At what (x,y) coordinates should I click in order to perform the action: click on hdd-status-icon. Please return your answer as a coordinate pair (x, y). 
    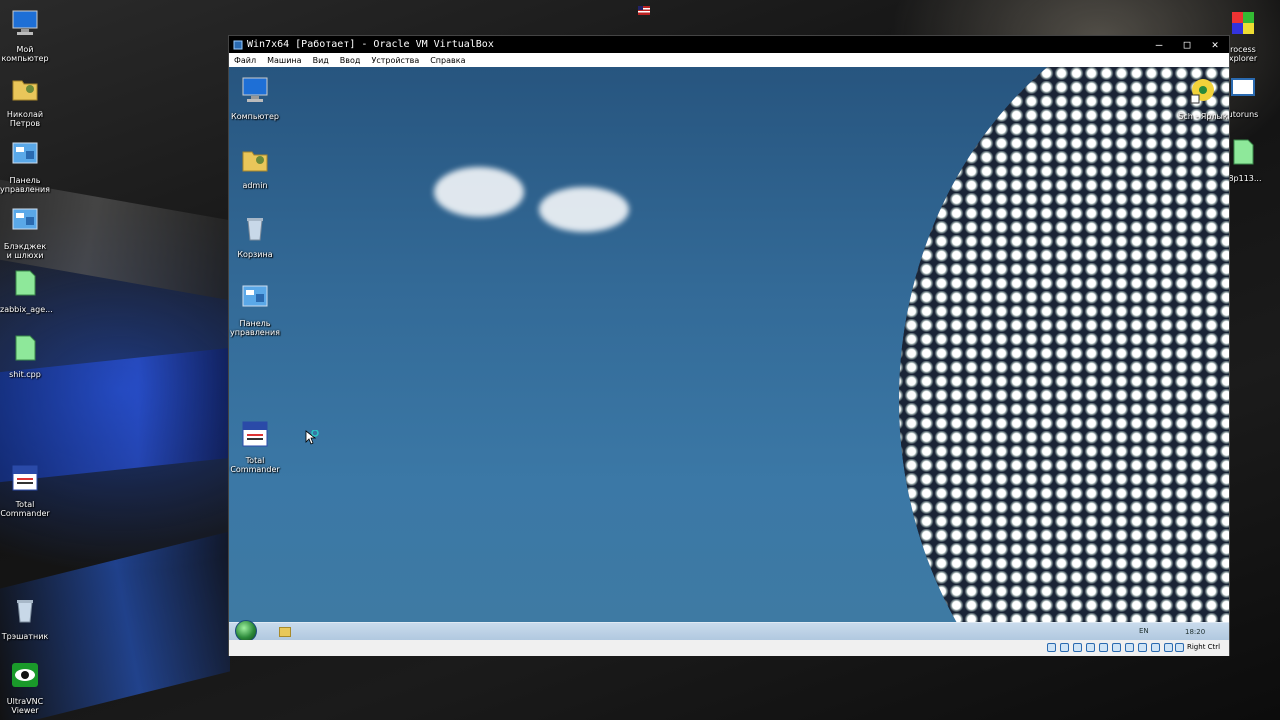
    Looking at the image, I should click on (1051, 647).